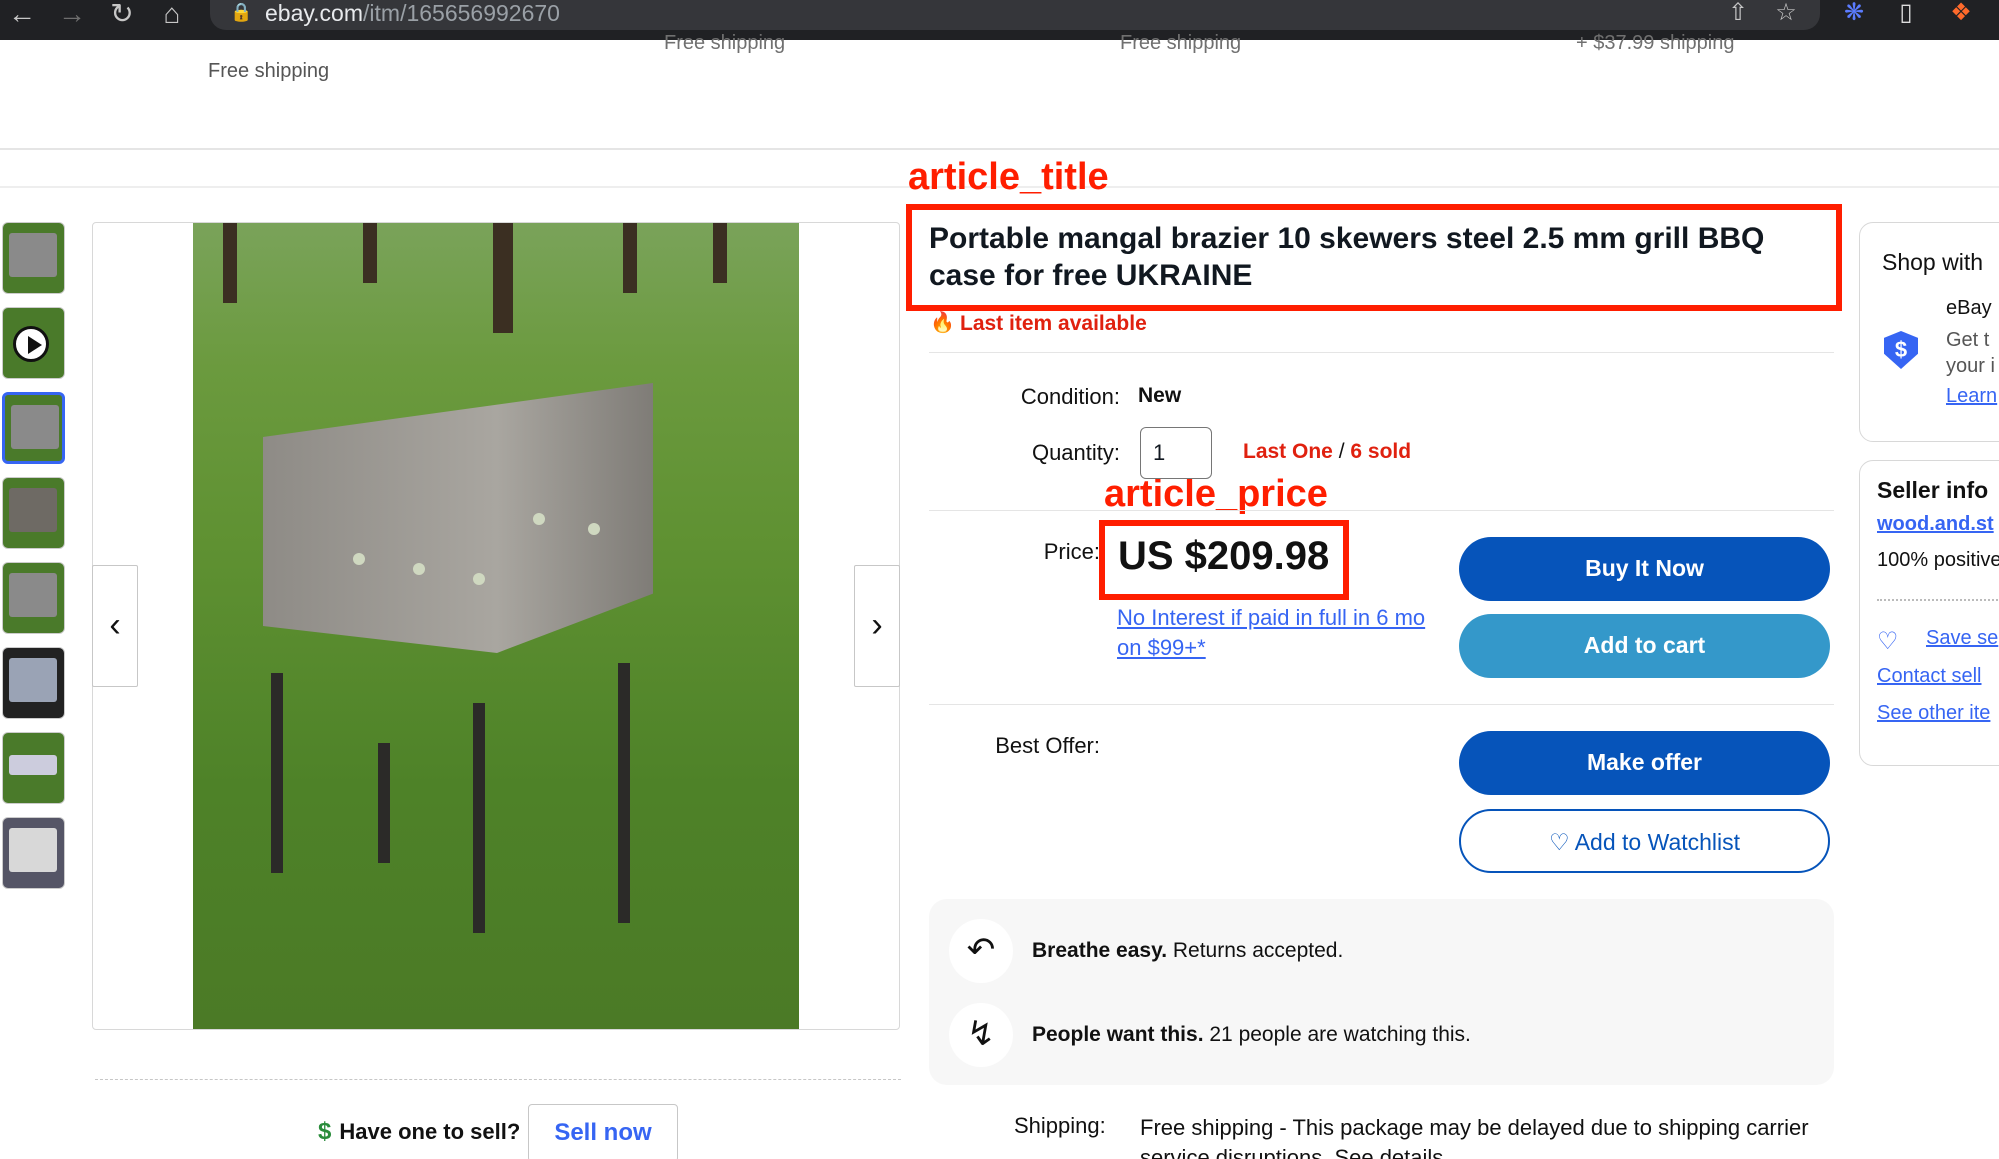 The image size is (1999, 1159). I want to click on chevron-left-icon: ‹, so click(115, 625).